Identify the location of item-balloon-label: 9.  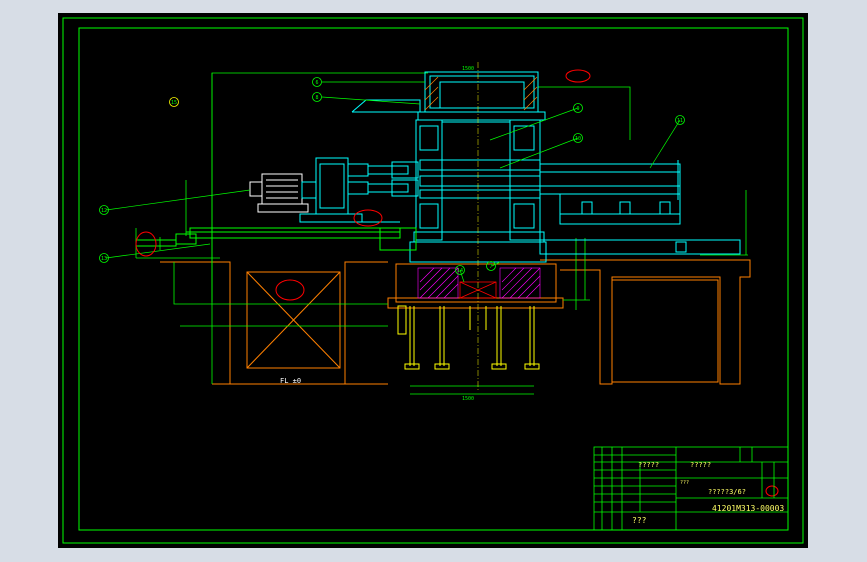
(577, 109).